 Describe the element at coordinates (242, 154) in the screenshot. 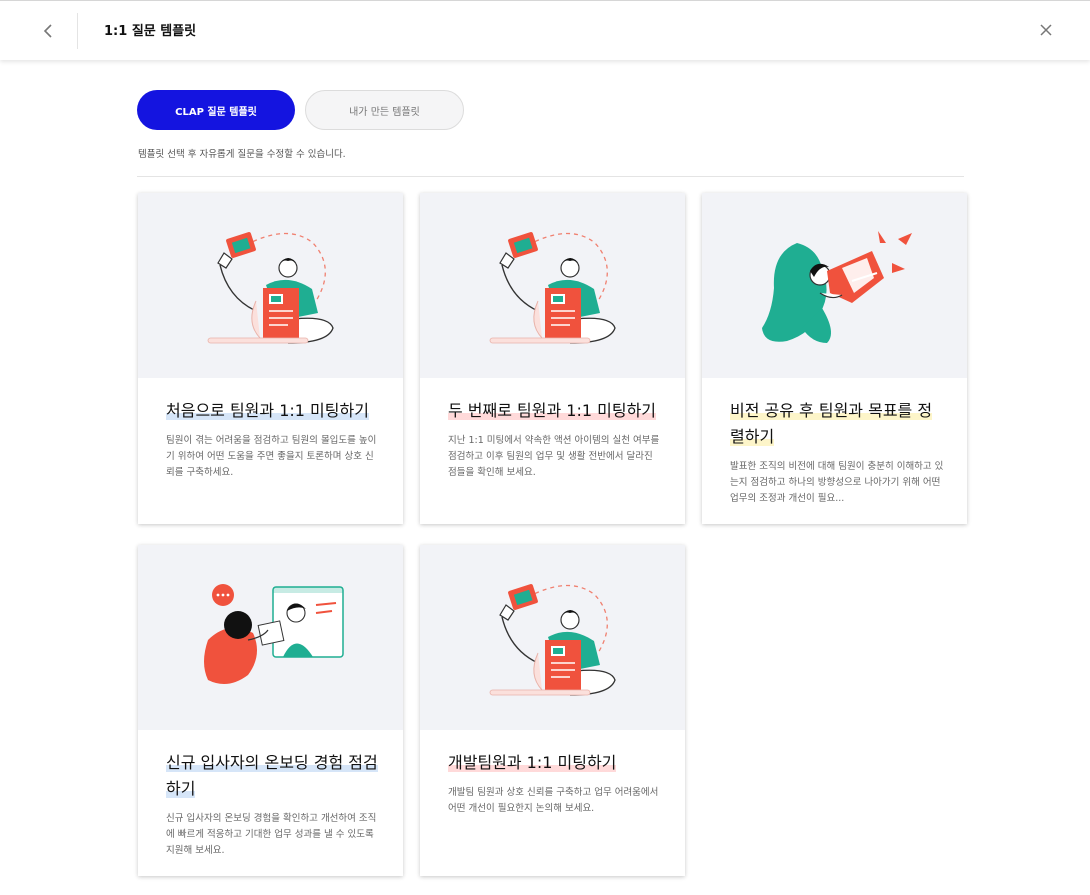

I see `hint-text: 템플릿 선택 후 자유롭게 질문을 수정할 수 있습니다.` at that location.